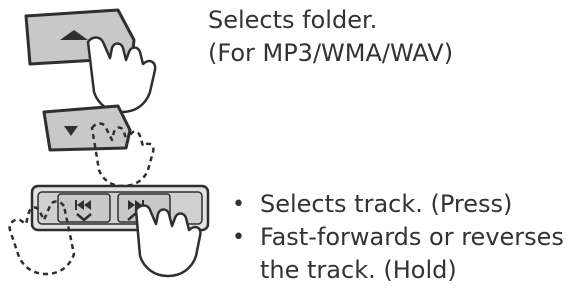 This screenshot has width=567, height=292. What do you see at coordinates (412, 237) in the screenshot?
I see `bullet-text: Fast-forwards or reverses` at bounding box center [412, 237].